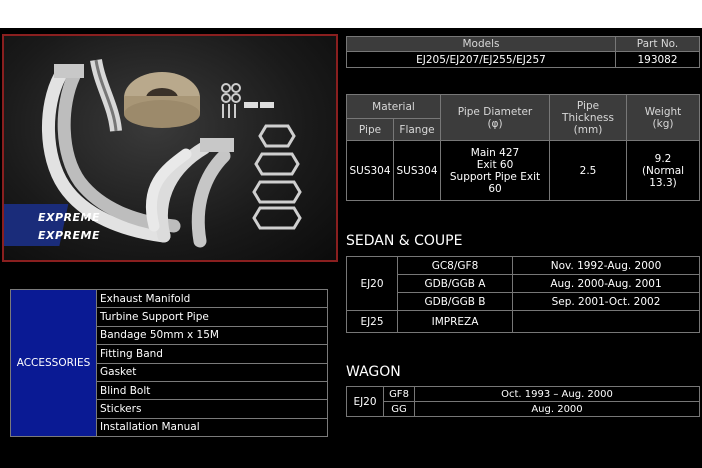  What do you see at coordinates (212, 335) in the screenshot?
I see `accessory-item: Bandage 50mm x 15M` at bounding box center [212, 335].